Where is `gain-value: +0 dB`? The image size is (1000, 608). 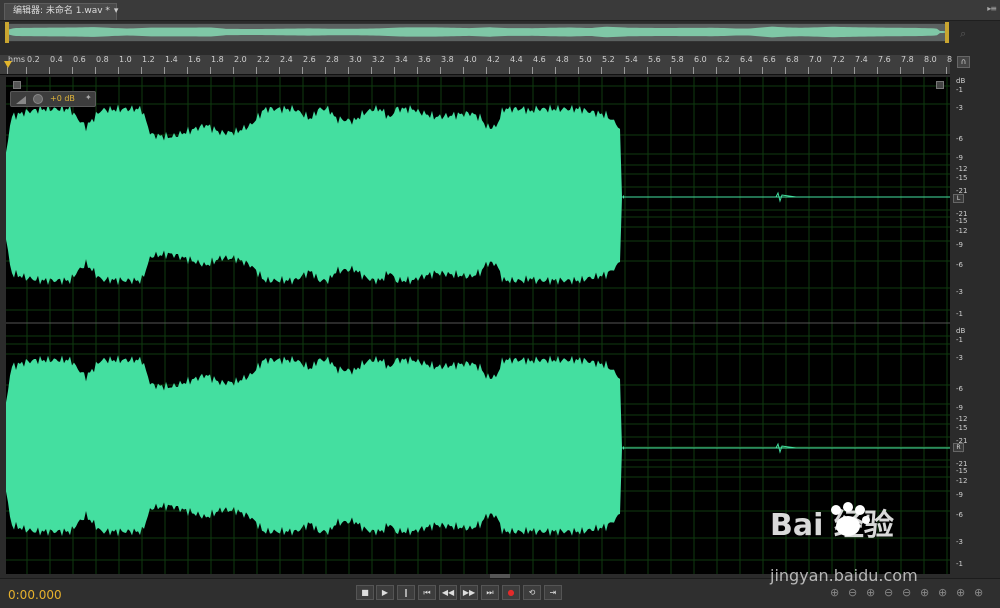 gain-value: +0 dB is located at coordinates (62, 98).